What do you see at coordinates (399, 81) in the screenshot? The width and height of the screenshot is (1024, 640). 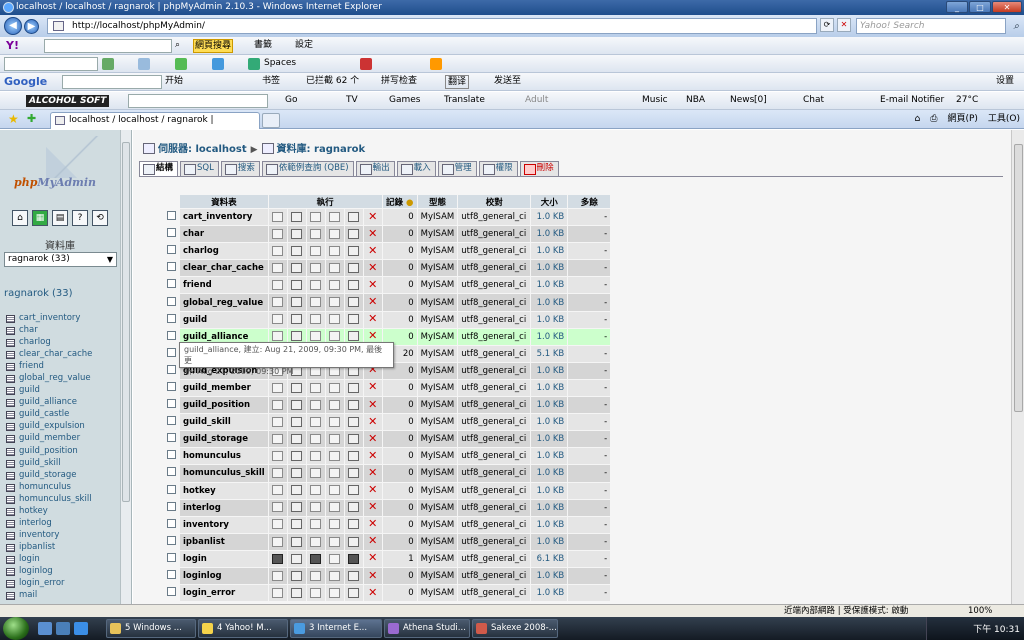 I see `spellcheck-button: 拼写检查` at bounding box center [399, 81].